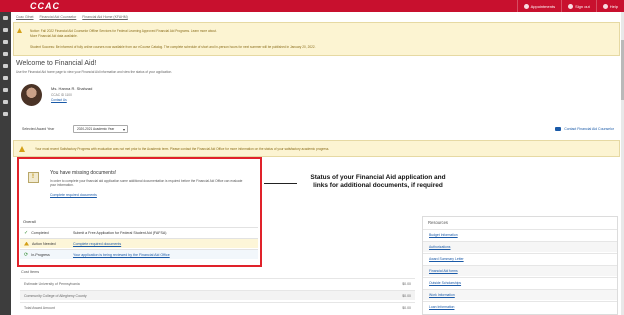  What do you see at coordinates (543, 6) in the screenshot?
I see `appointments-label: Appointments` at bounding box center [543, 6].